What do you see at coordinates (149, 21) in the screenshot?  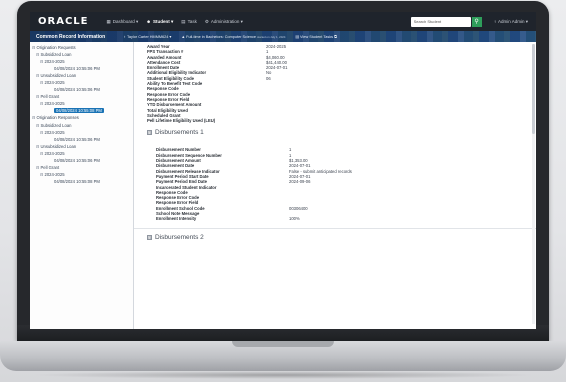 I see `student-icon: ☻` at bounding box center [149, 21].